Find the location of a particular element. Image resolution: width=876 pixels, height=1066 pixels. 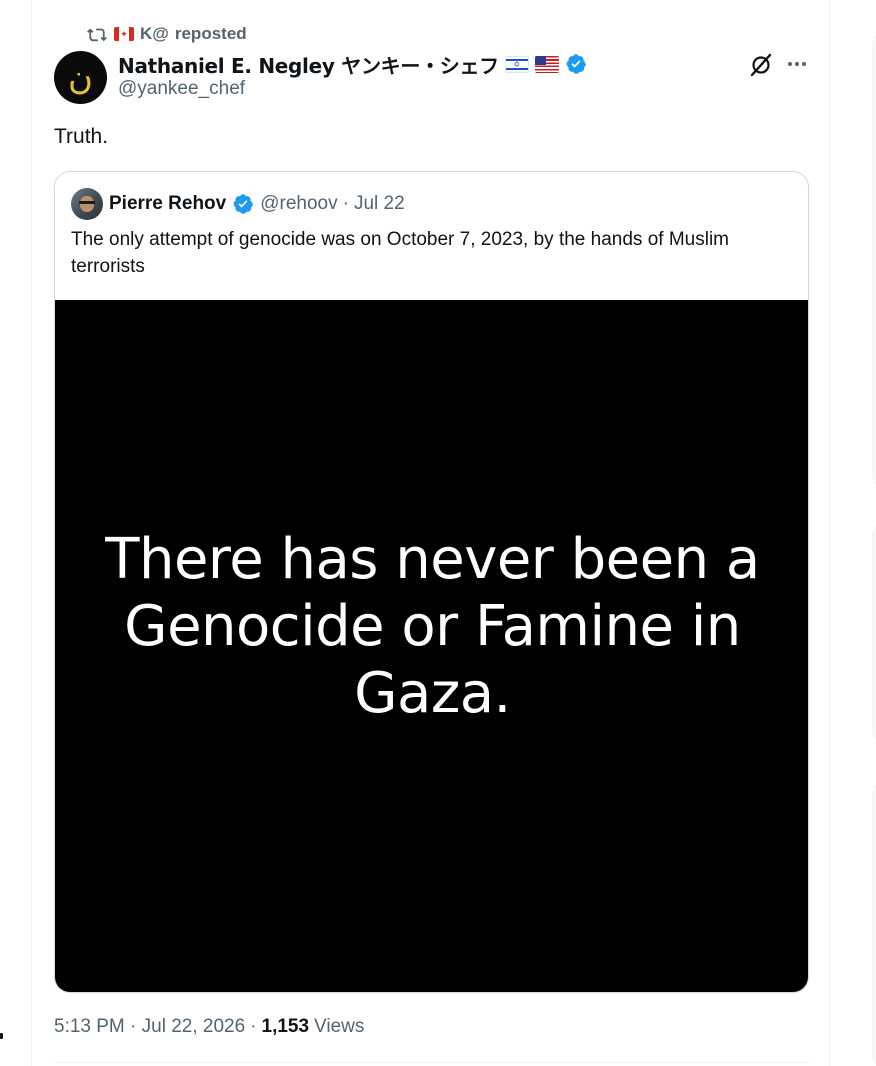

nun-symbol-icon: ن is located at coordinates (80, 77).